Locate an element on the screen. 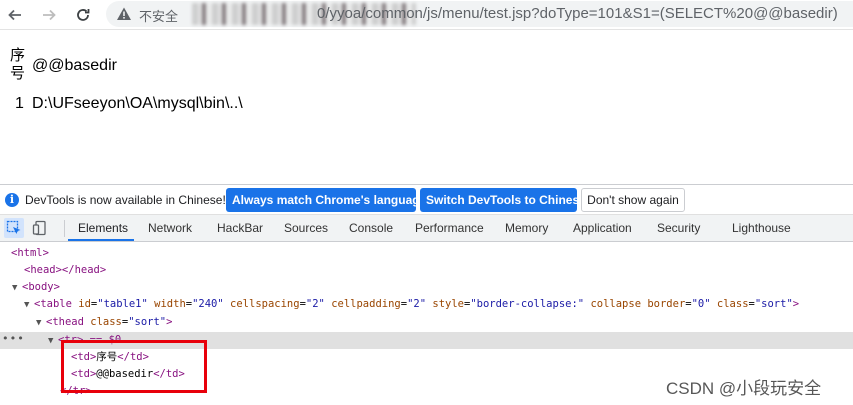 The height and width of the screenshot is (405, 853). attr-value: "table1" is located at coordinates (122, 304).